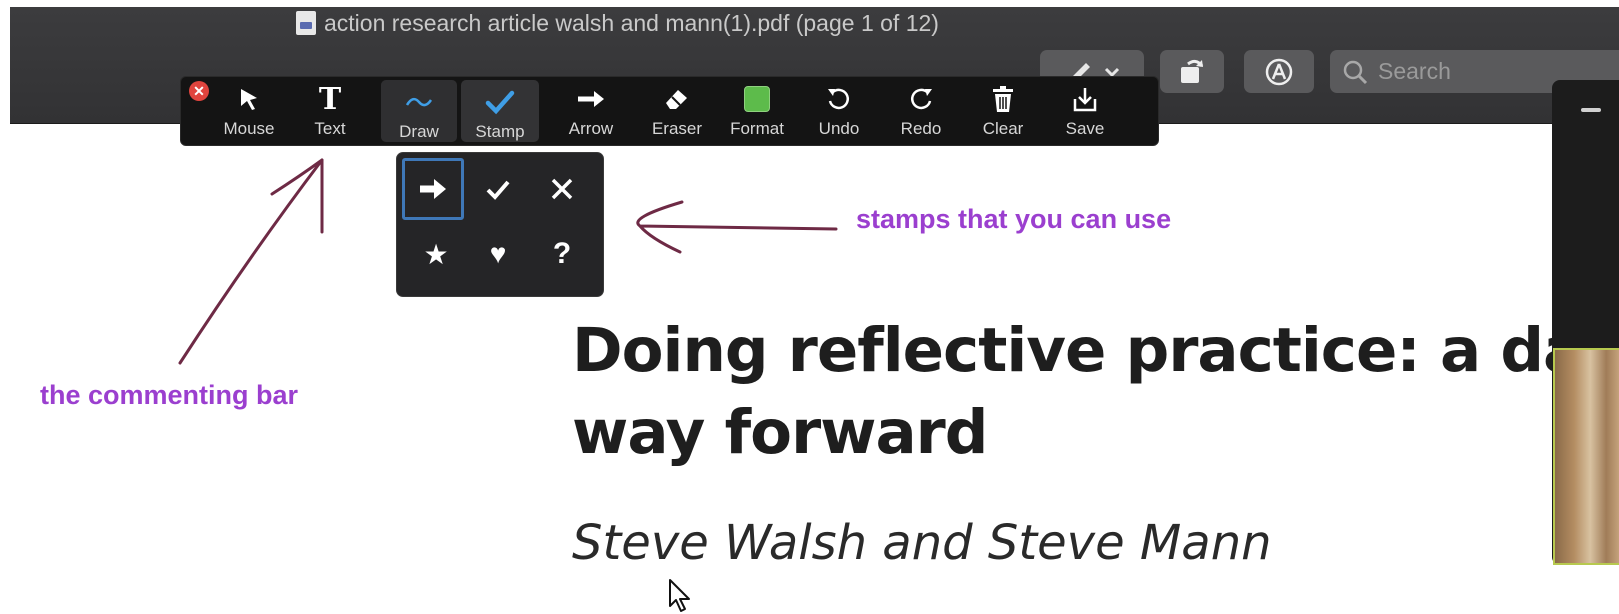 The height and width of the screenshot is (614, 1619). I want to click on heading-line-1: Doing reflective practice: a data-, so click(1095, 350).